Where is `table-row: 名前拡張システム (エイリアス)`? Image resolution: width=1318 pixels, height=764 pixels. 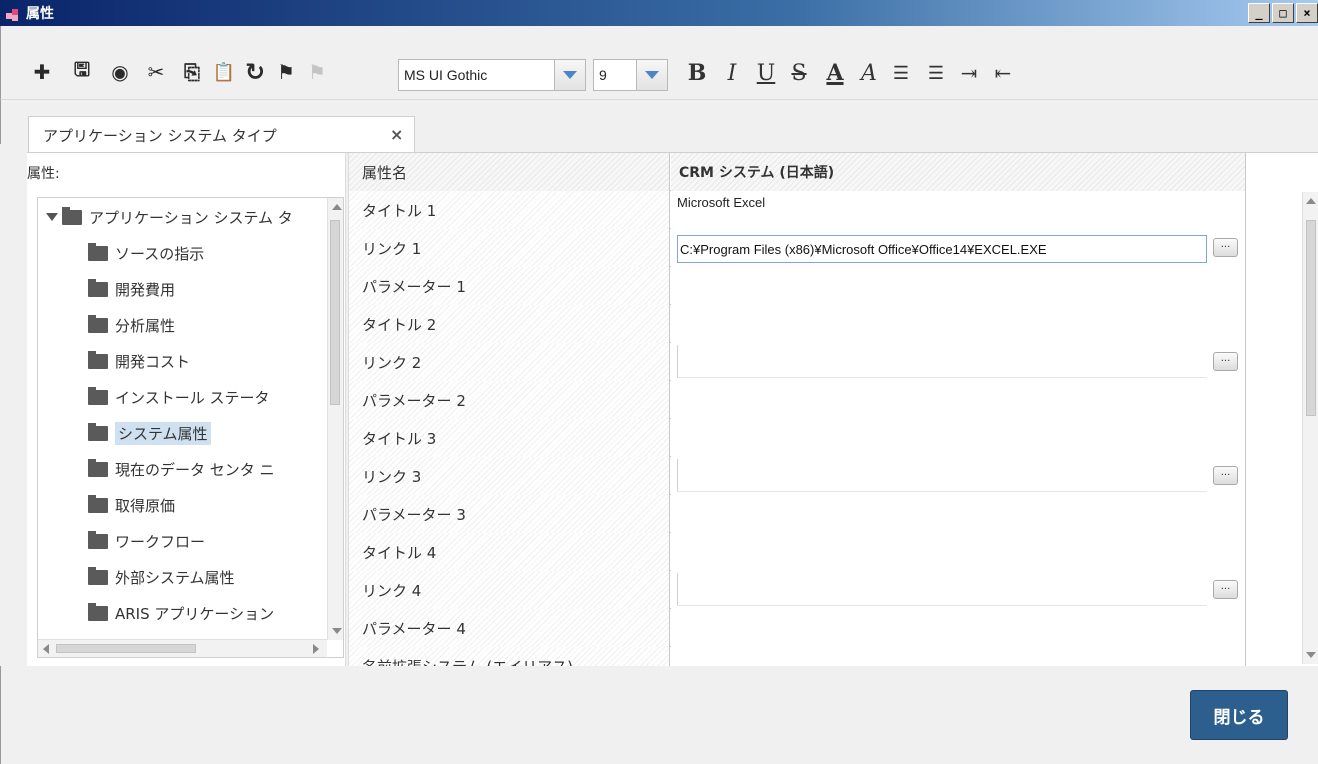
table-row: 名前拡張システム (エイリアス) is located at coordinates (797, 657).